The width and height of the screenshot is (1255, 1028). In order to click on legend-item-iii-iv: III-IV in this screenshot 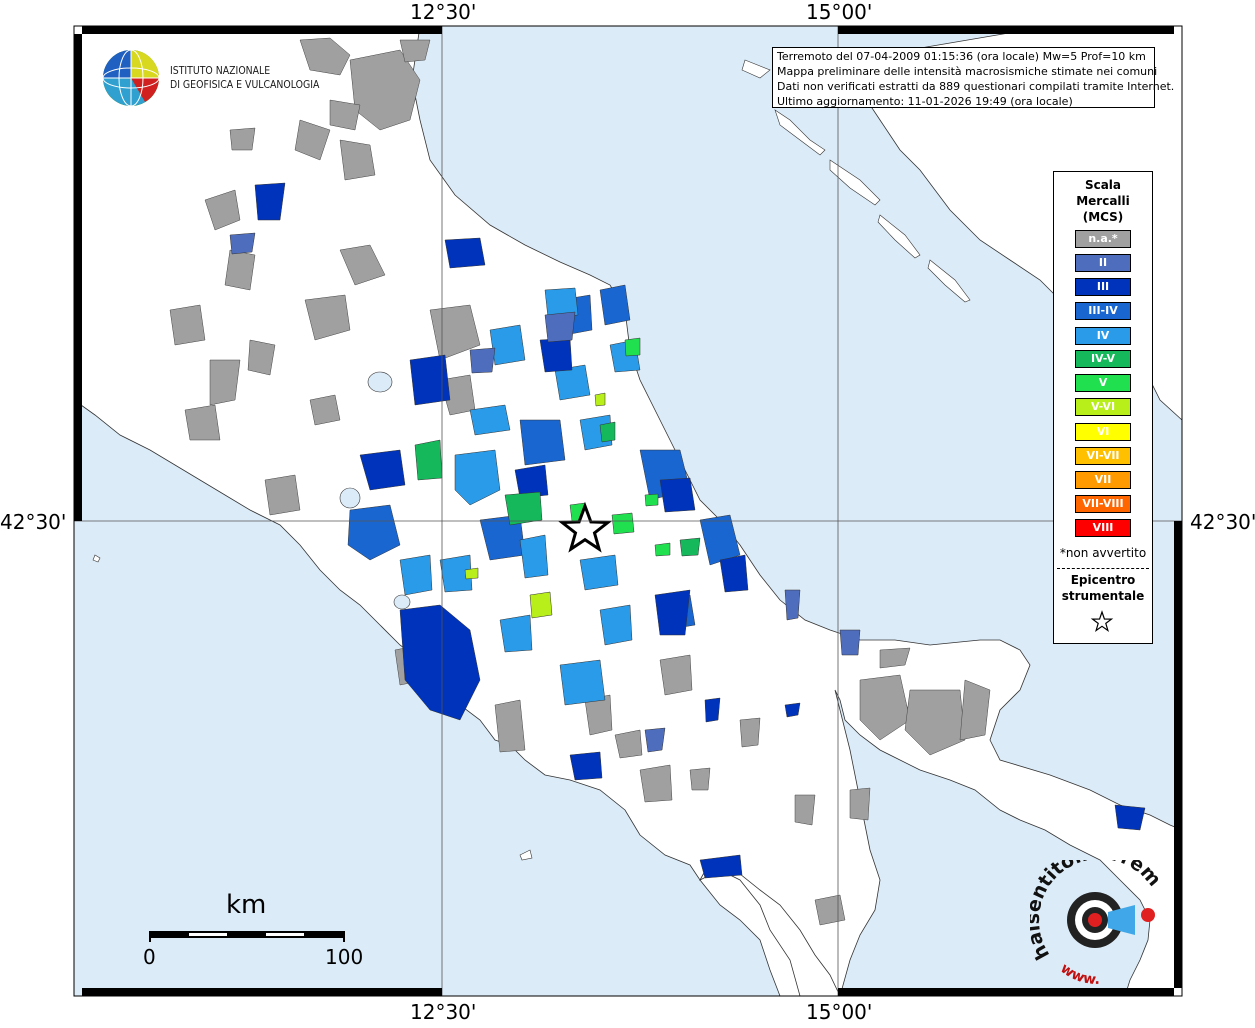, I will do `click(1103, 311)`.